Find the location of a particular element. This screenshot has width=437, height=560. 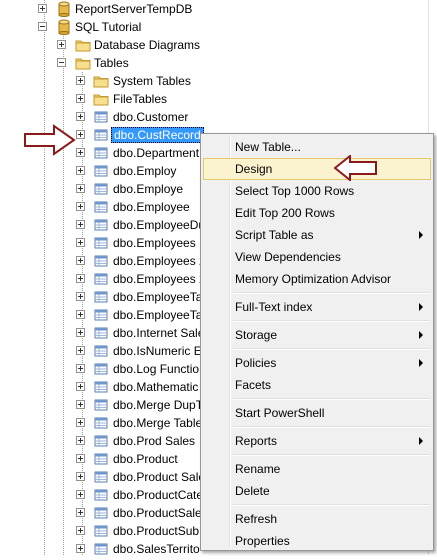

tree-node-label: dbo.Employees is located at coordinates (154, 243).